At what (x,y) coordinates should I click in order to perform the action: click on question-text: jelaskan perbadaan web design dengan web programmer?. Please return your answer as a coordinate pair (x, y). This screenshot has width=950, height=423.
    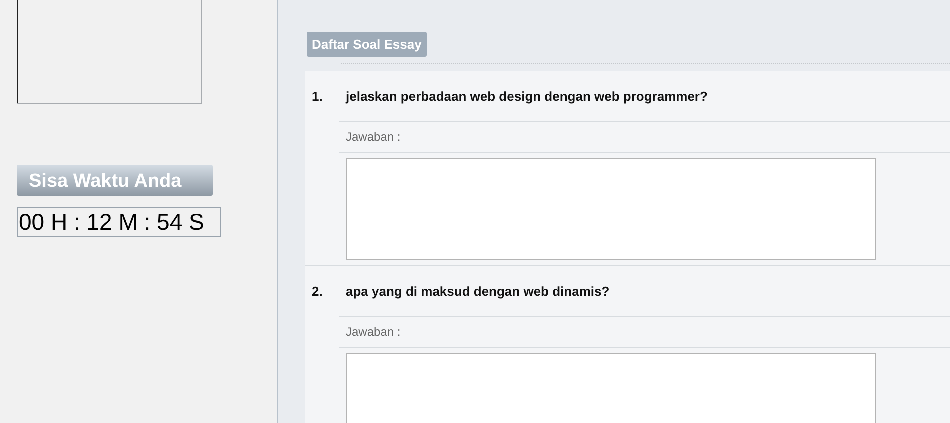
    Looking at the image, I should click on (527, 96).